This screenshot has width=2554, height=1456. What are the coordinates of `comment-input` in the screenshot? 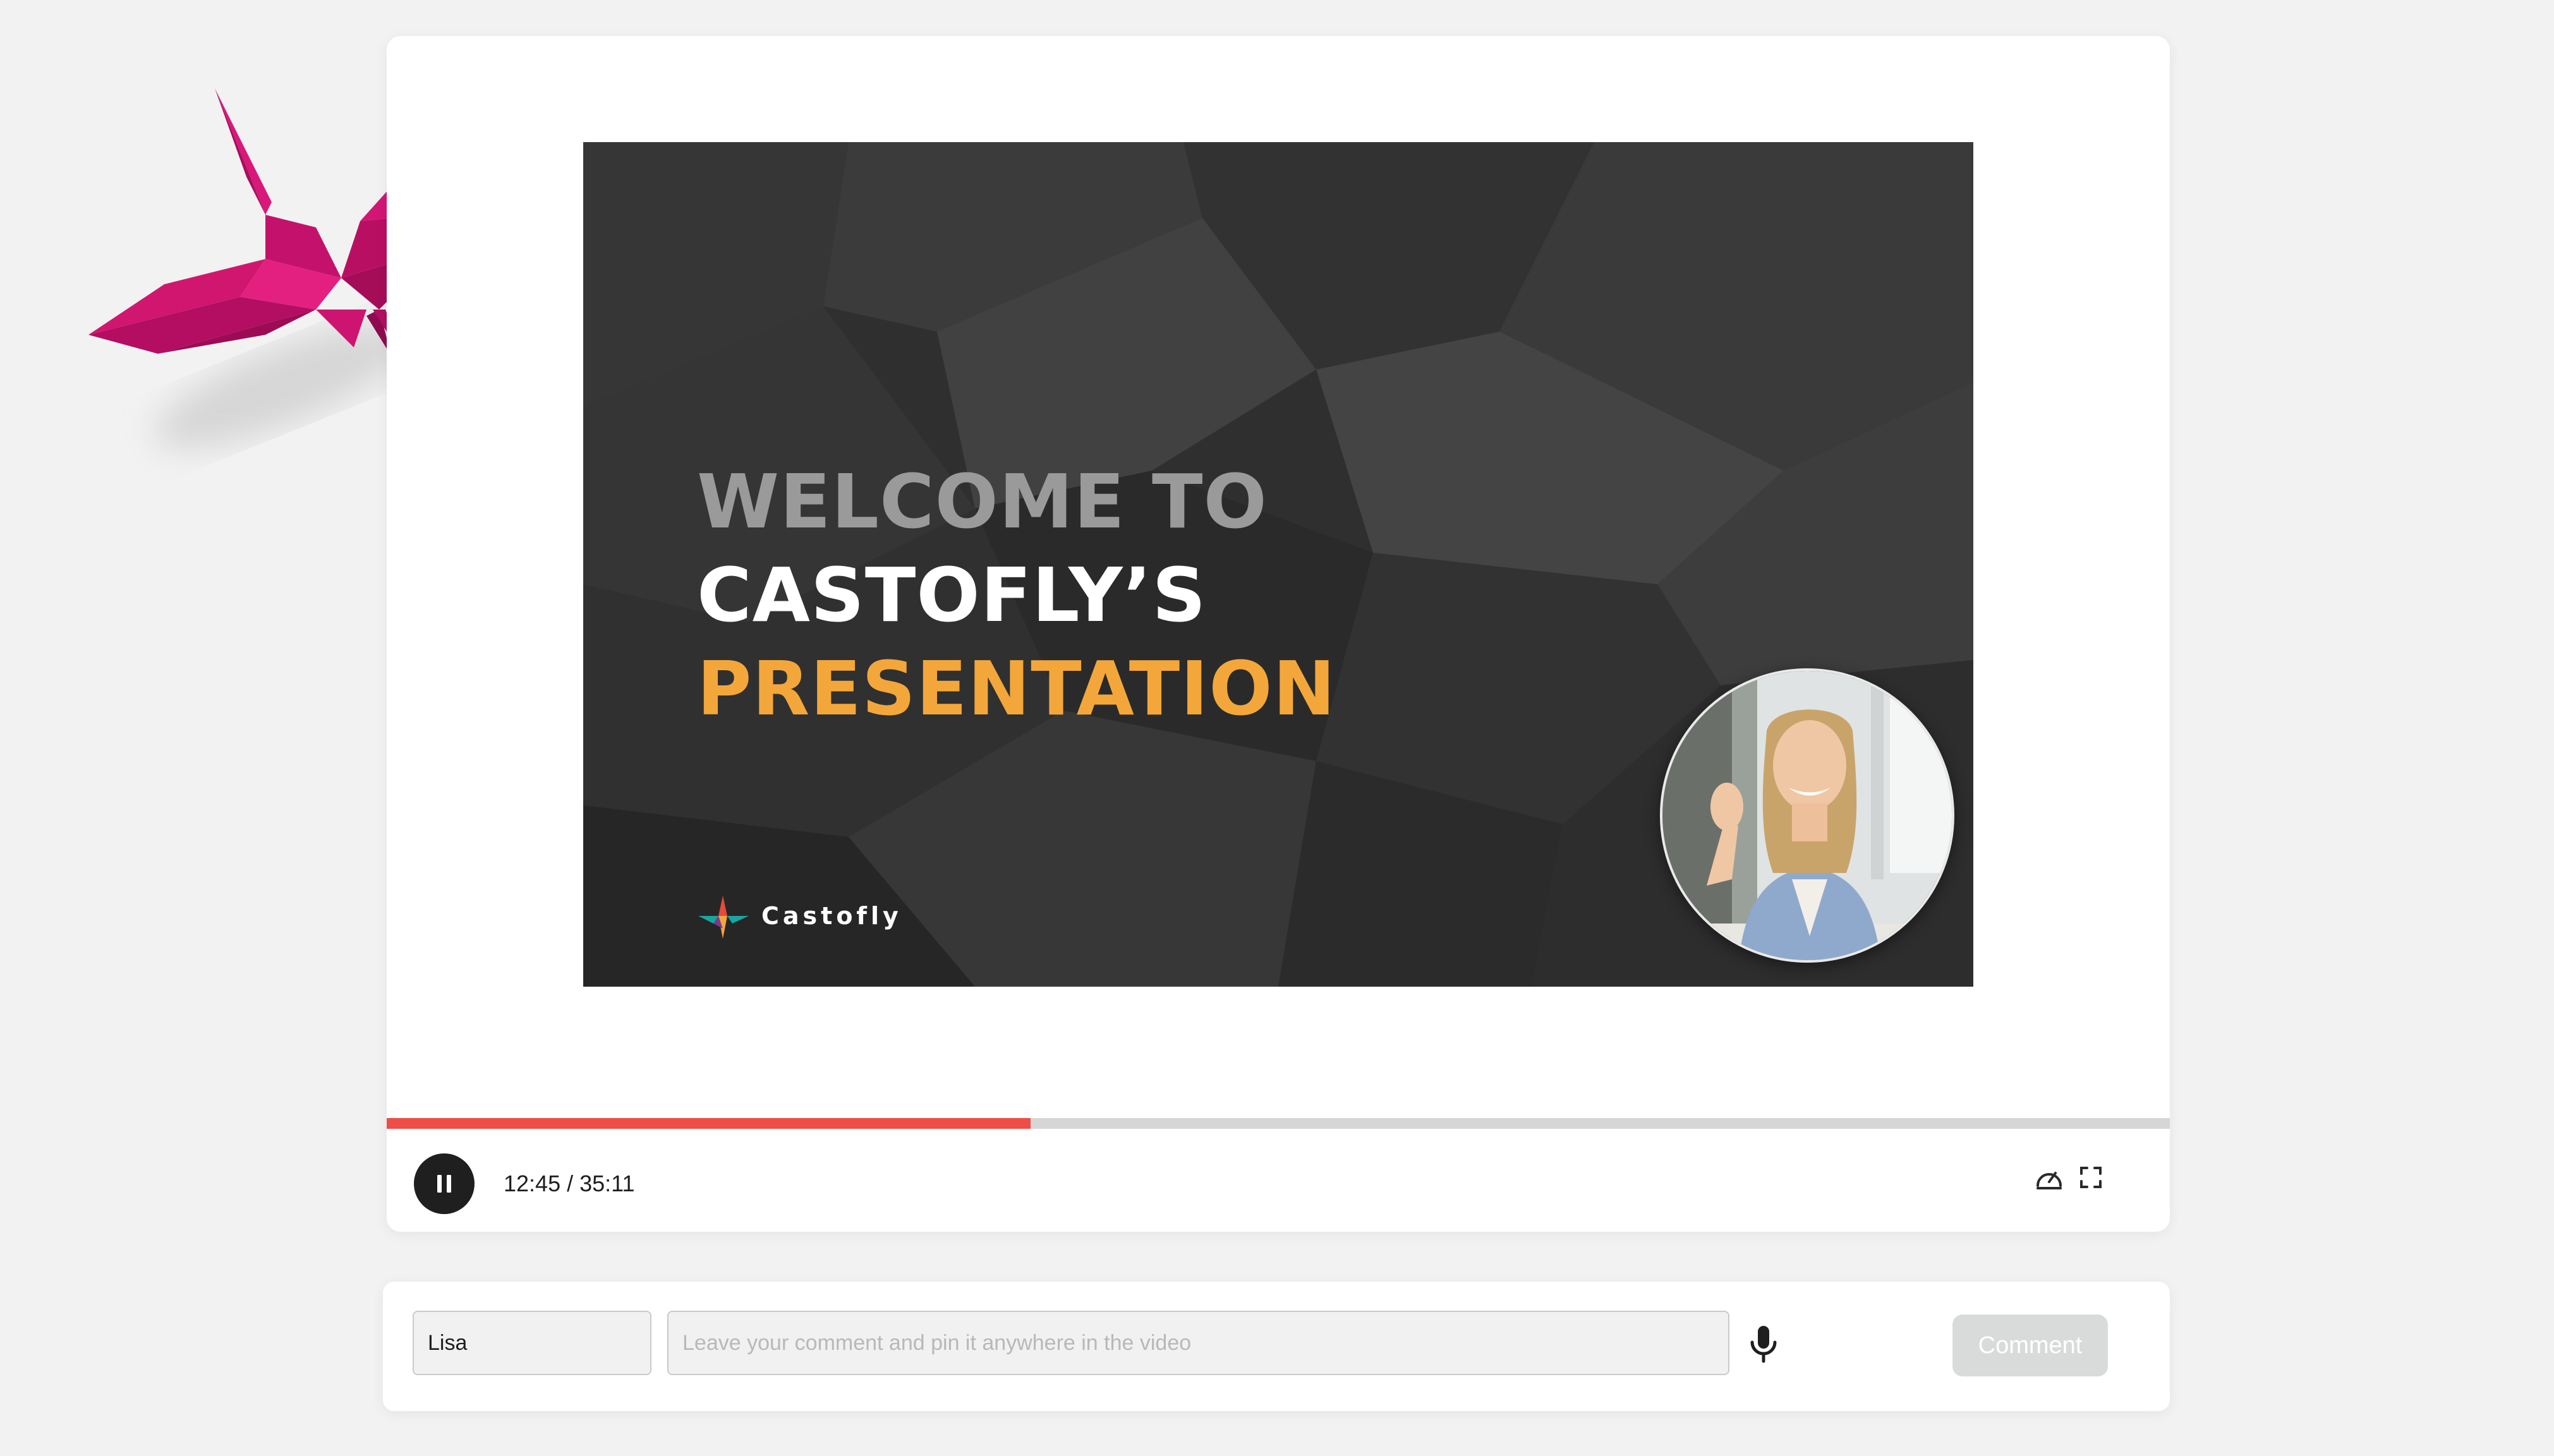 It's located at (1198, 1343).